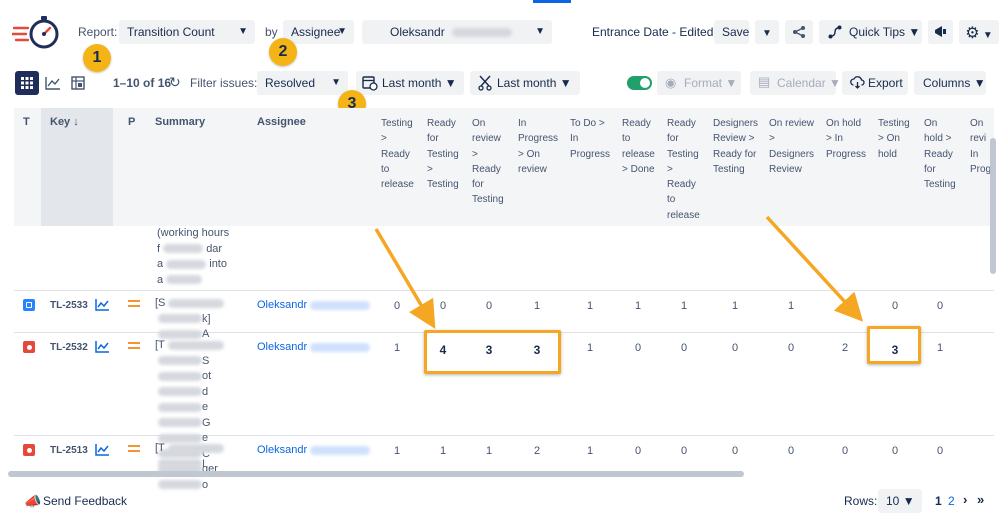  What do you see at coordinates (951, 501) in the screenshot?
I see `page-2-link: 2` at bounding box center [951, 501].